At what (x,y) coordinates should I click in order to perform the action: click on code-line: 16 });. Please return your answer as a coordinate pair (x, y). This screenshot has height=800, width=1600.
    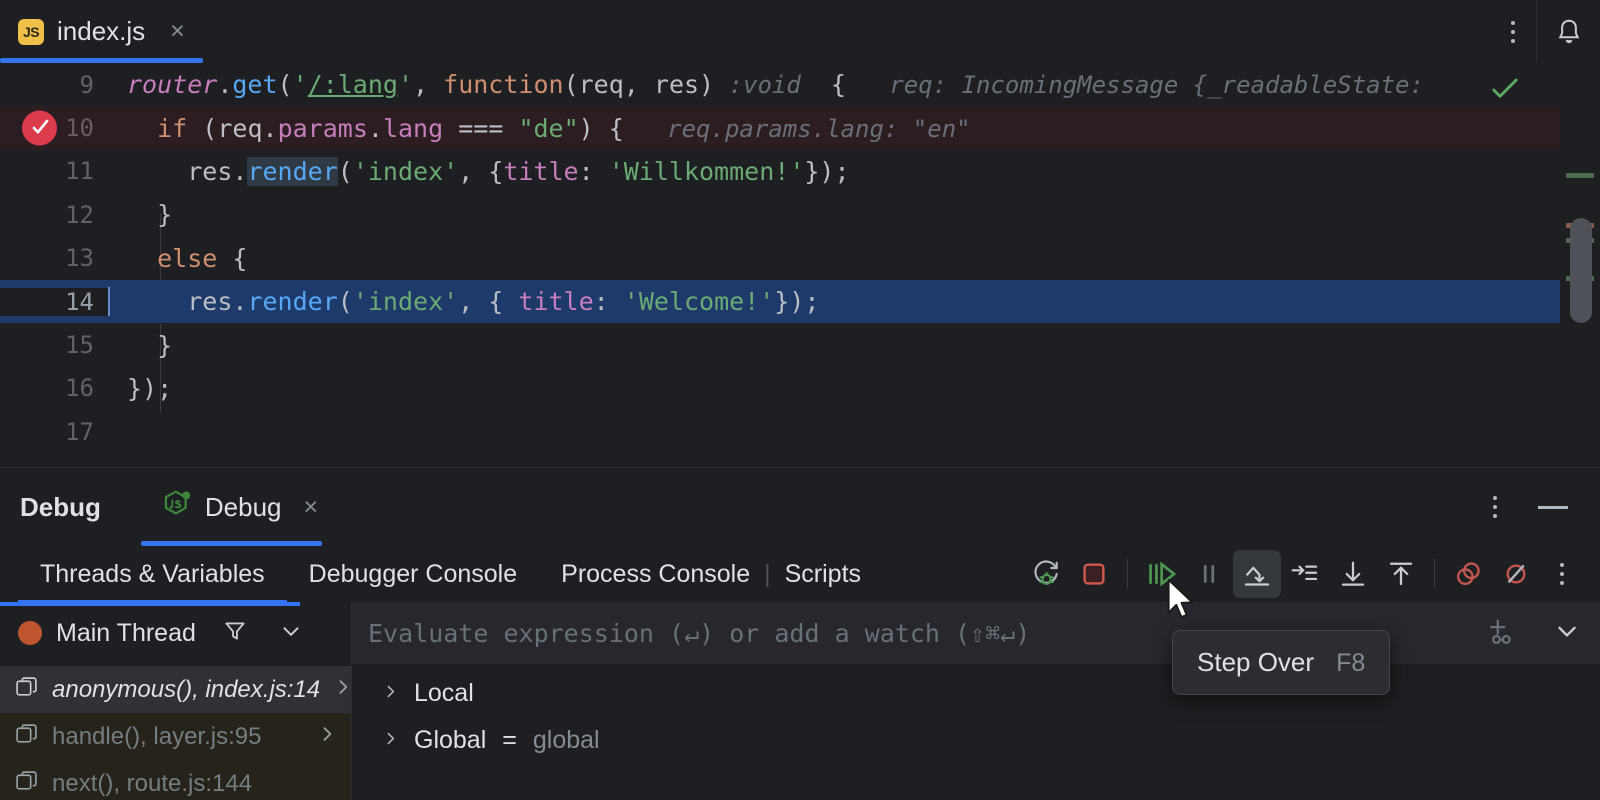
    Looking at the image, I should click on (800, 388).